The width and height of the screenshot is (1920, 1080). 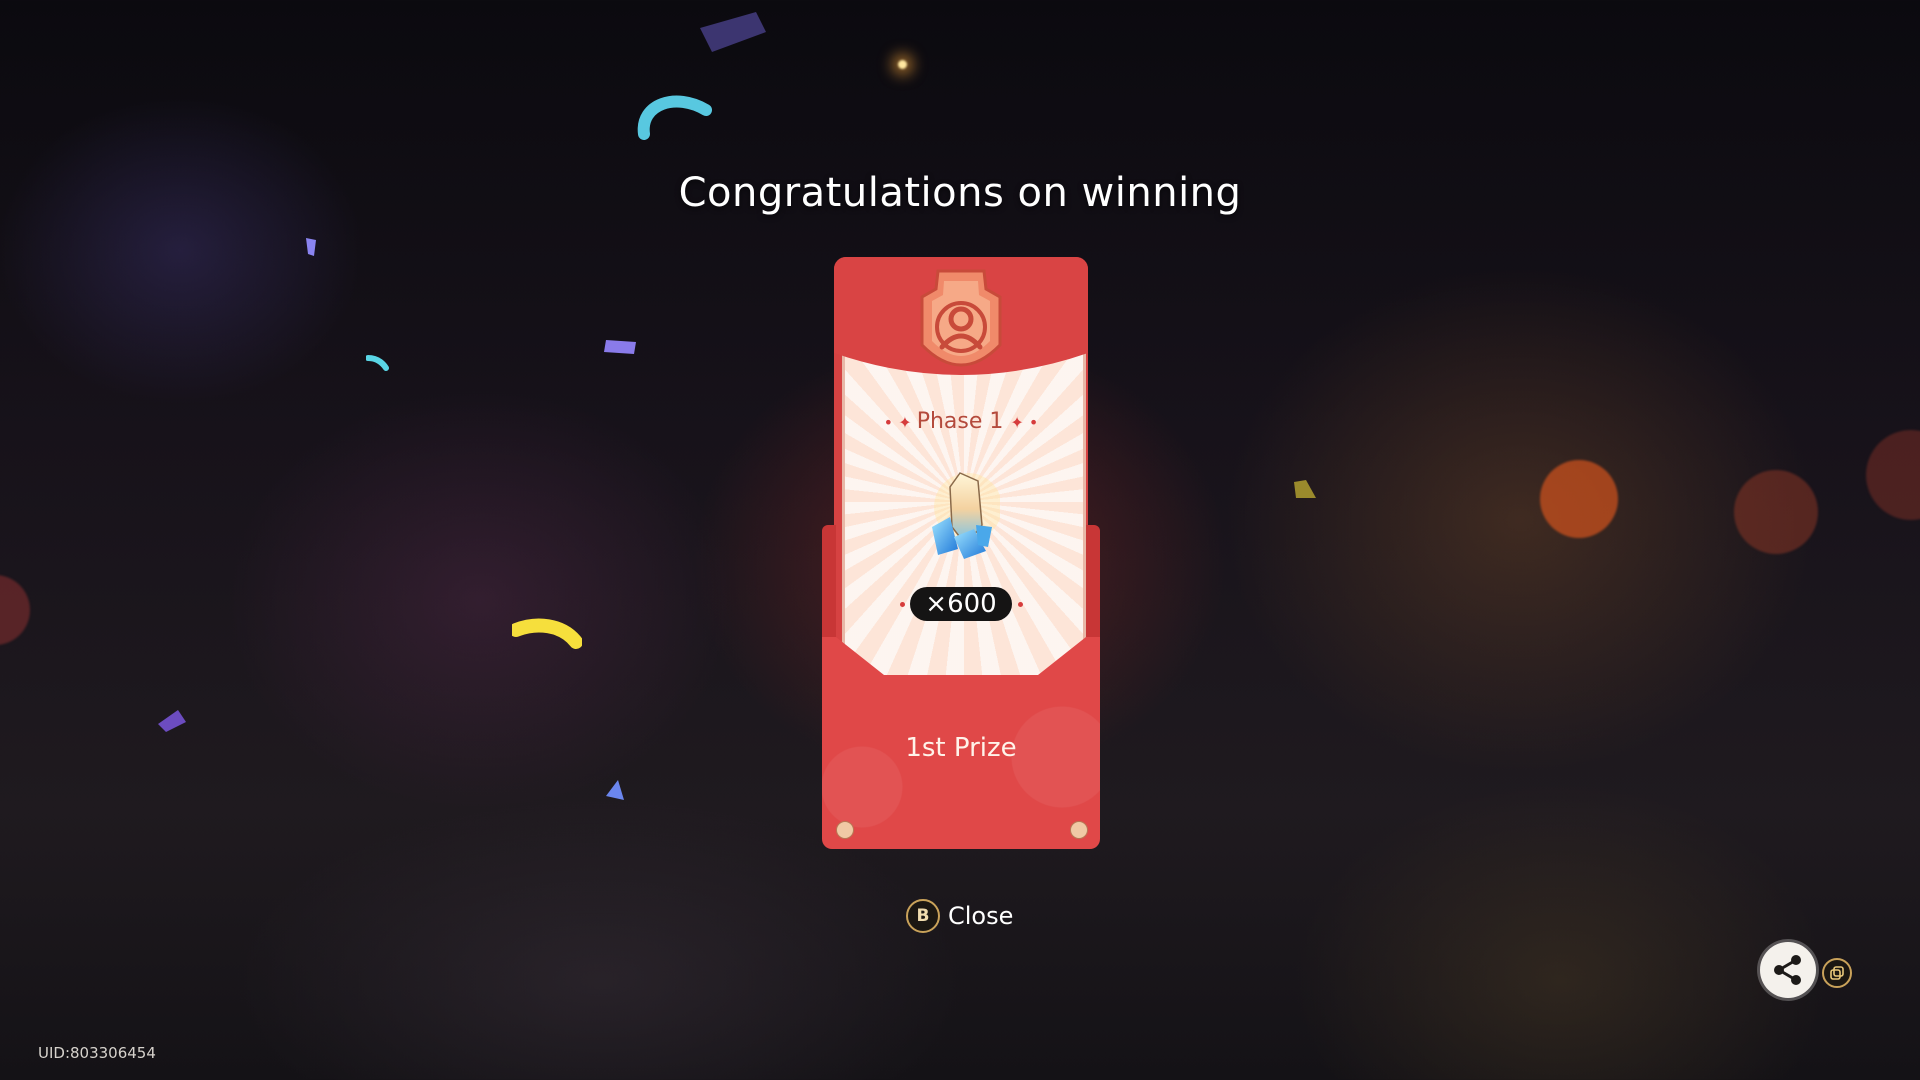 I want to click on qty-dot-right, so click(x=1020, y=604).